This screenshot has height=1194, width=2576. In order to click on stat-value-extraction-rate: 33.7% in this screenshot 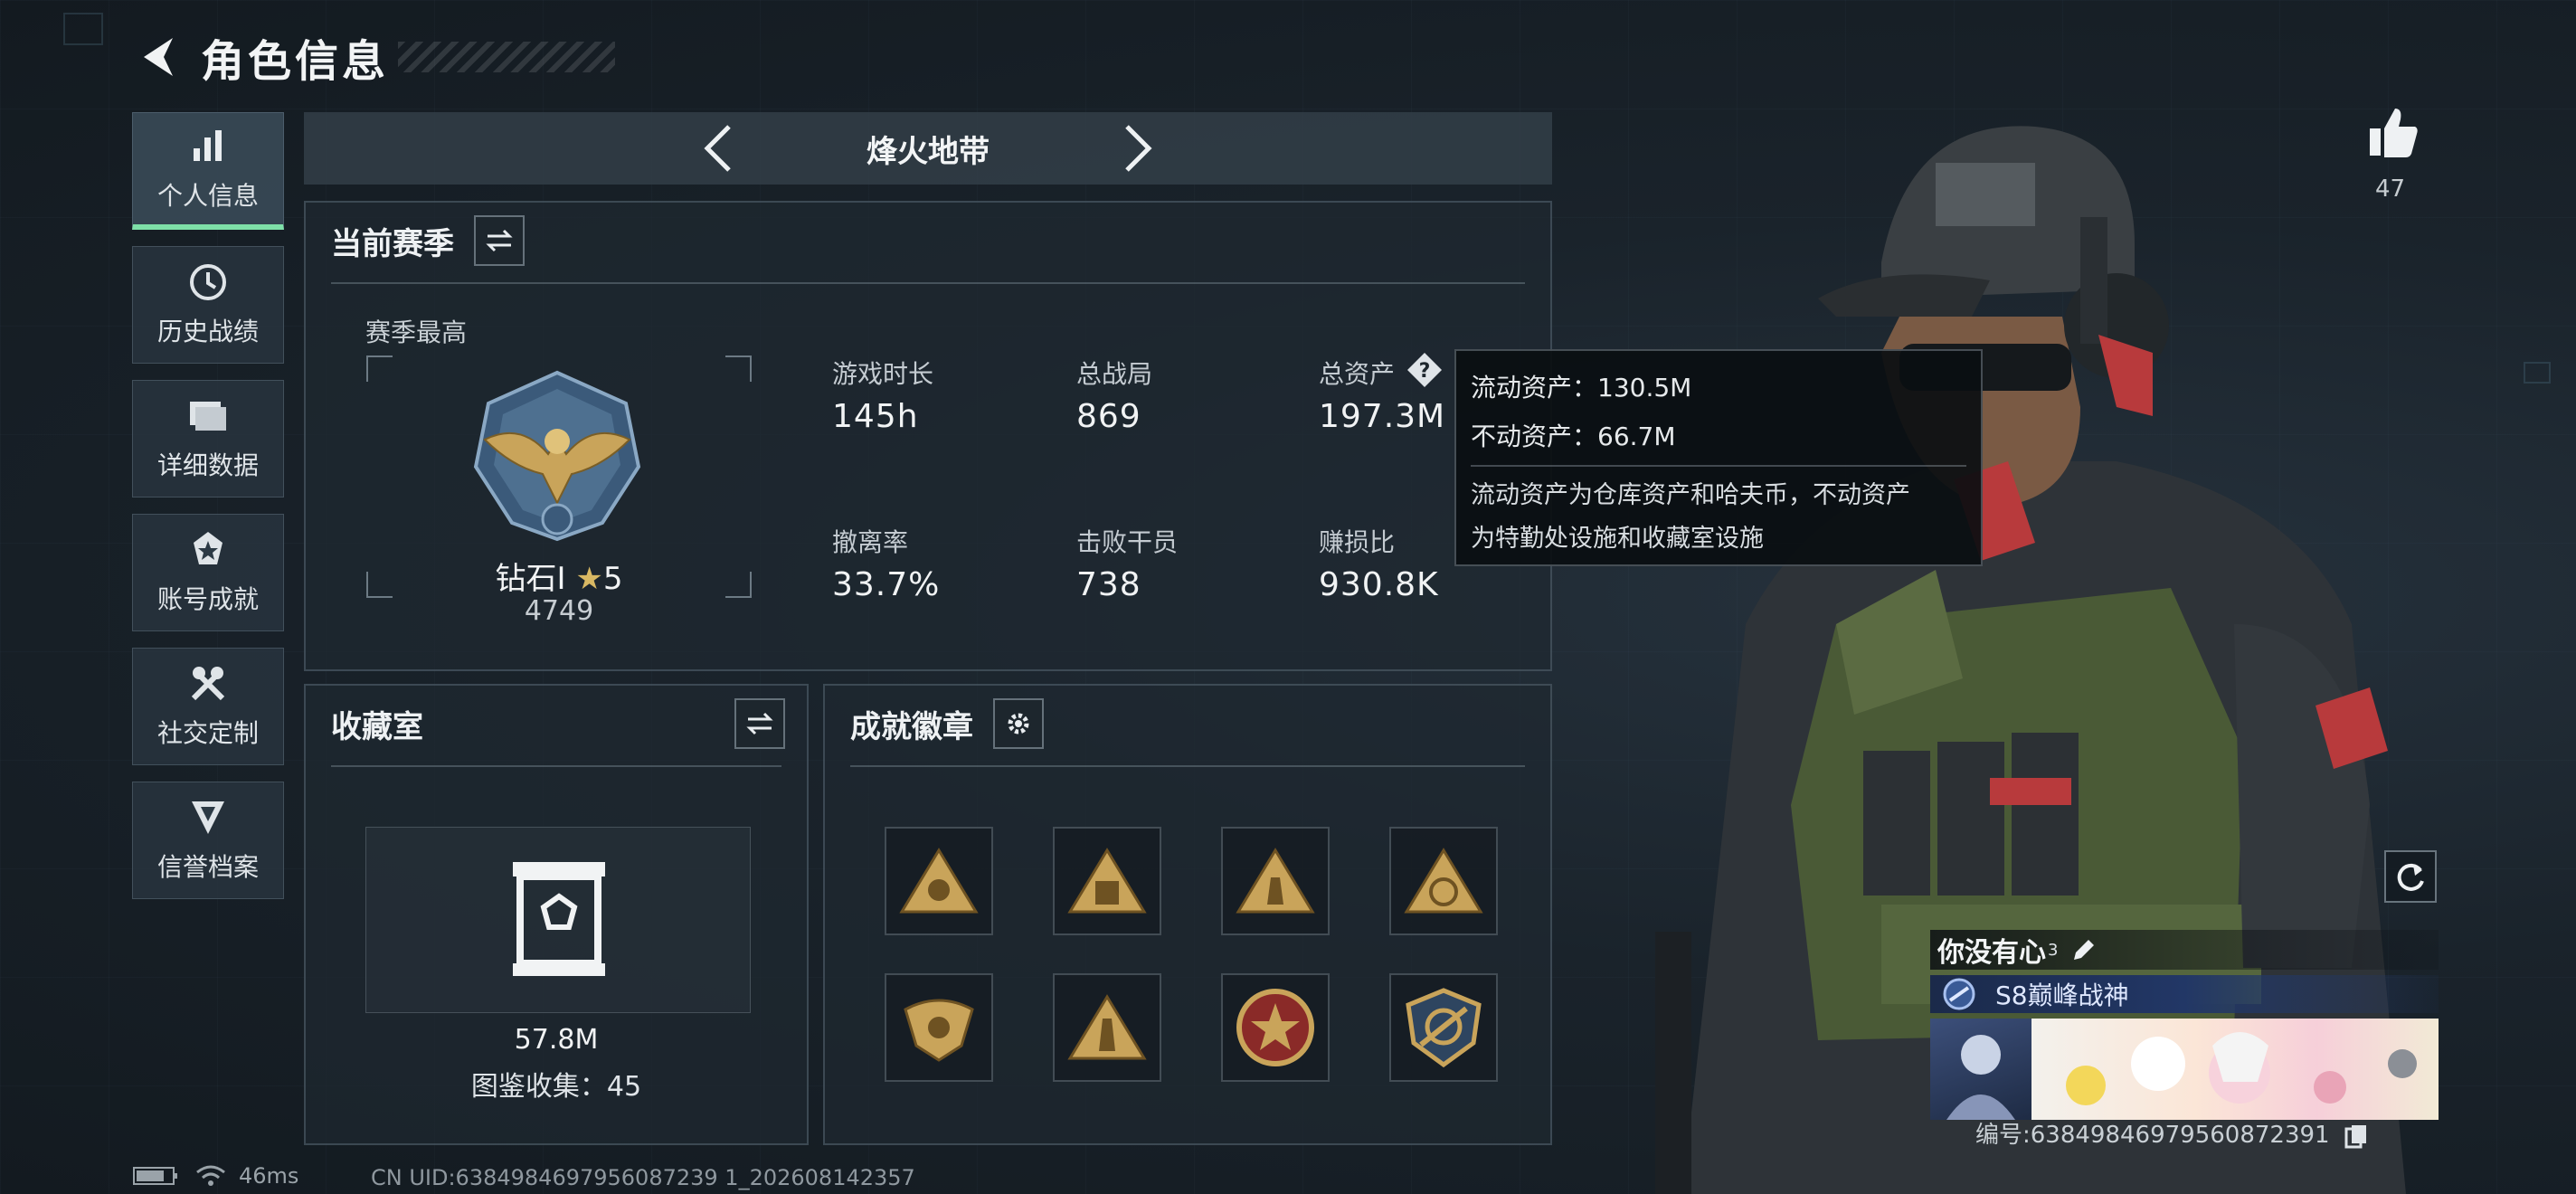, I will do `click(887, 584)`.